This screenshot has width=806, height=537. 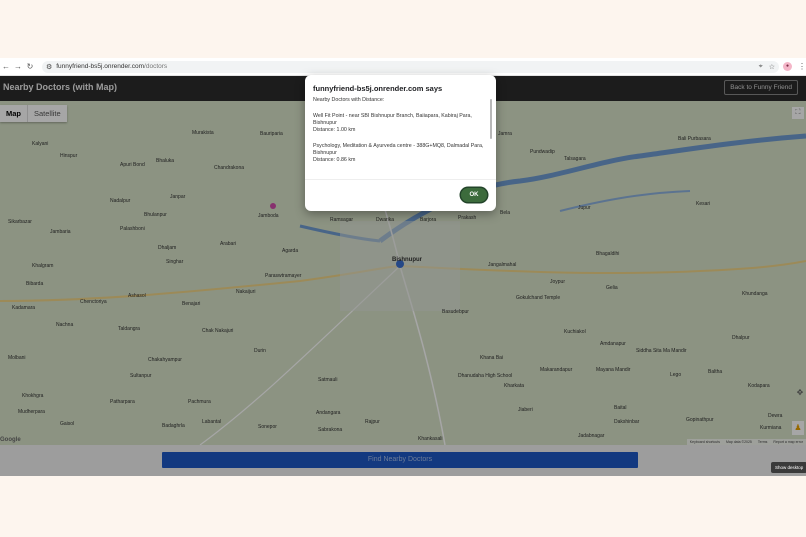 I want to click on place-label: Pundwadip, so click(x=542, y=152).